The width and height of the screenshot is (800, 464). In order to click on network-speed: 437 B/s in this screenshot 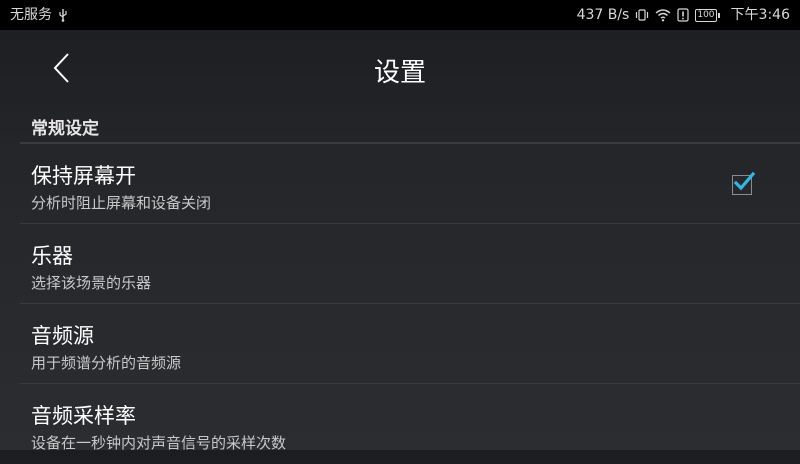, I will do `click(603, 15)`.